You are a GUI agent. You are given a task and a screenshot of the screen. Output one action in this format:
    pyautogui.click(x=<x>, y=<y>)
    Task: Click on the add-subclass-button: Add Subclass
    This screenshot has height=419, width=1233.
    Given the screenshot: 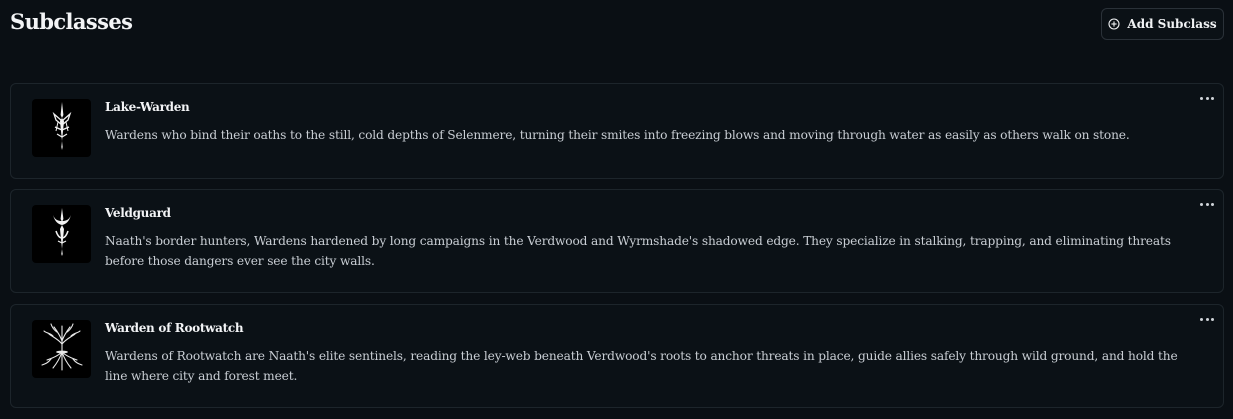 What is the action you would take?
    pyautogui.click(x=1162, y=24)
    